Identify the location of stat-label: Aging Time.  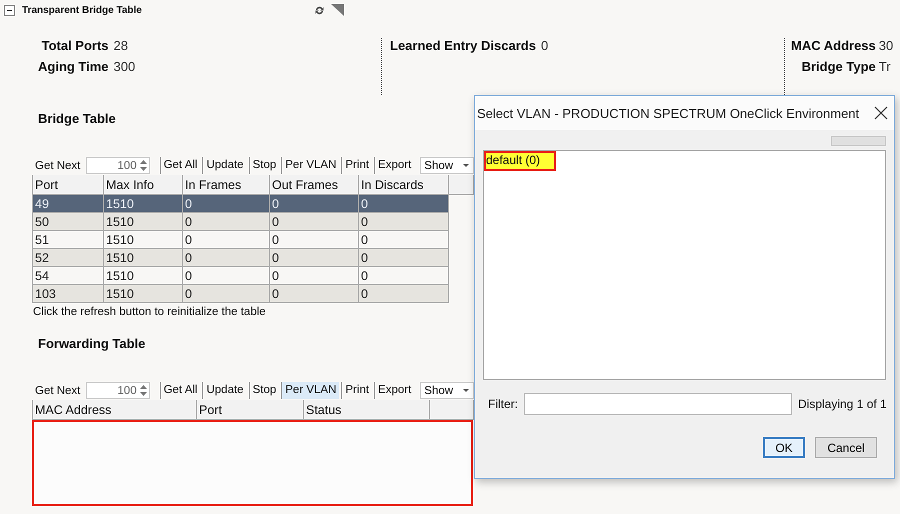
(73, 66).